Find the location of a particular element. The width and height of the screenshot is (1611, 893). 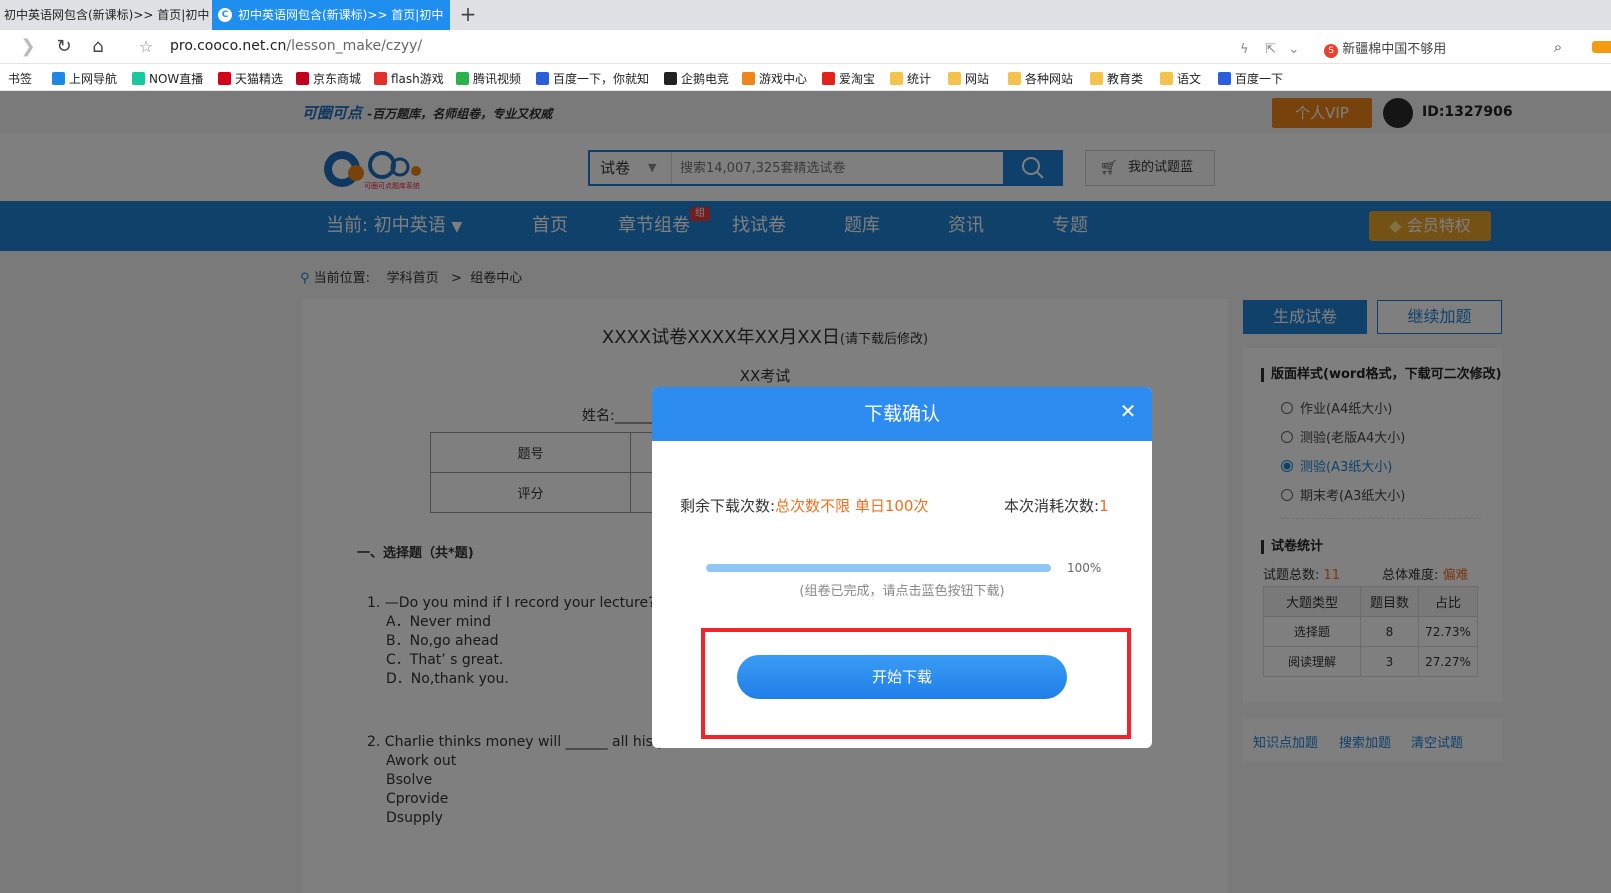

bookmark-star-icon: ☆ is located at coordinates (146, 47).